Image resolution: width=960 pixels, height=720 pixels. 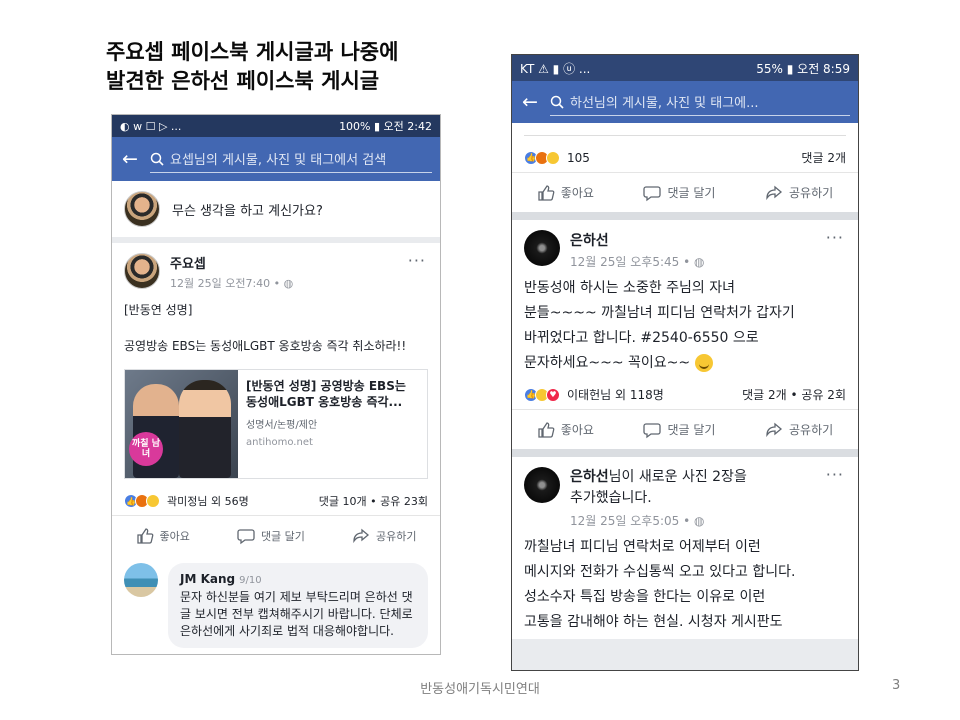 I want to click on search-icon, so click(x=557, y=102).